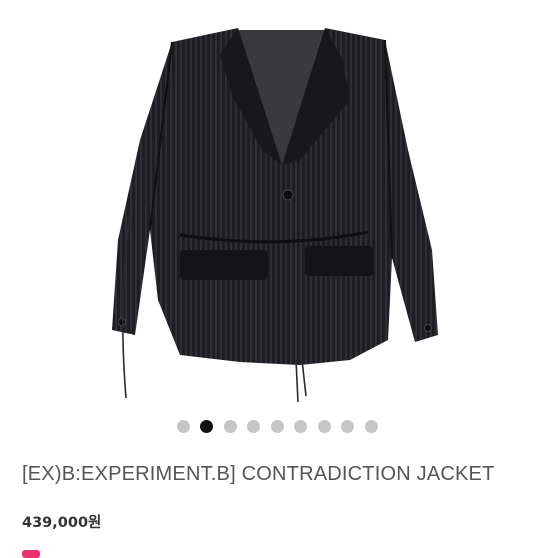  I want to click on carousel-indicators, so click(277, 426).